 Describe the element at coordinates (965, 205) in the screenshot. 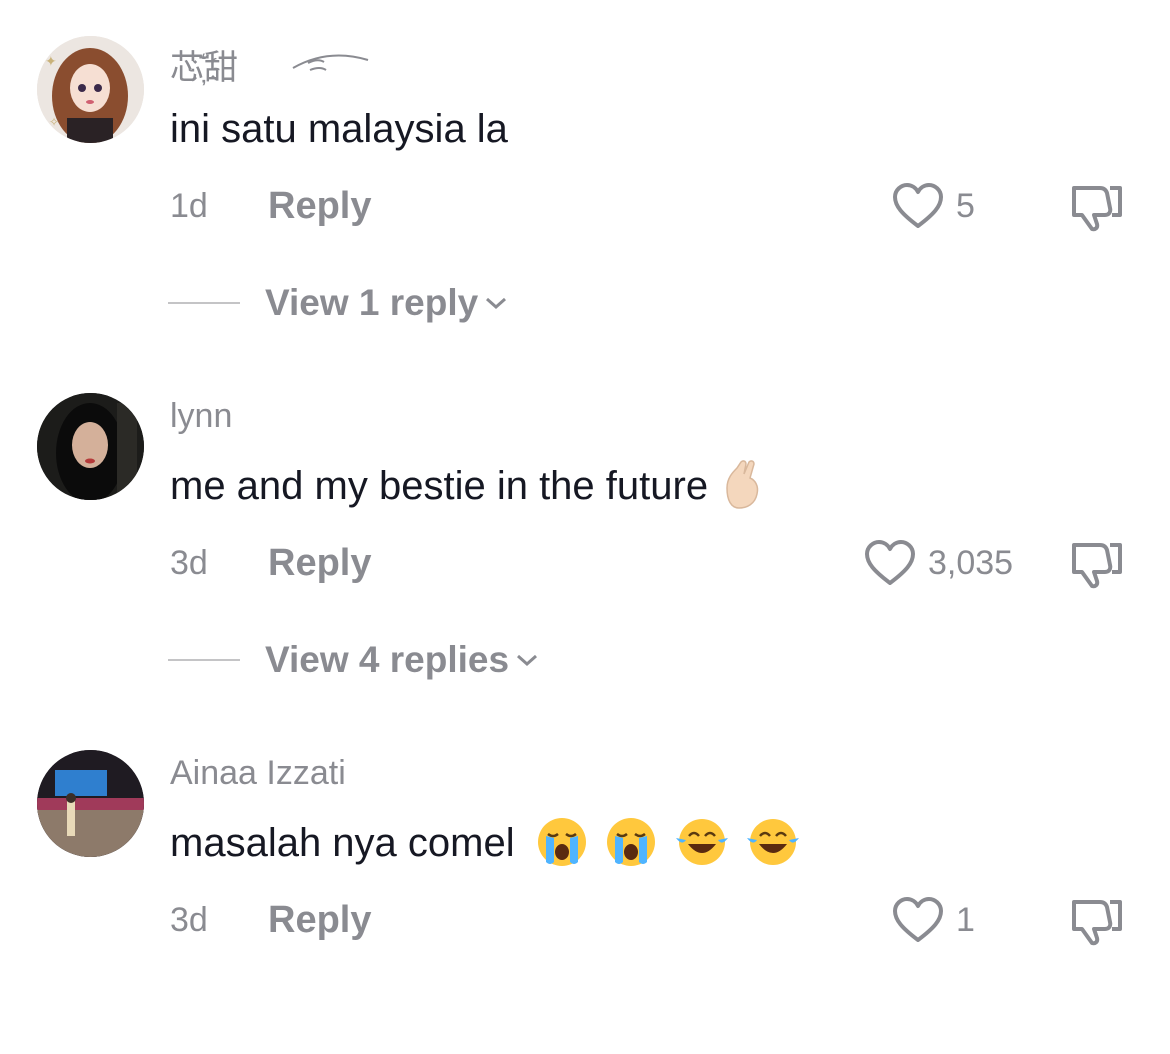

I see `like-count: 5` at that location.